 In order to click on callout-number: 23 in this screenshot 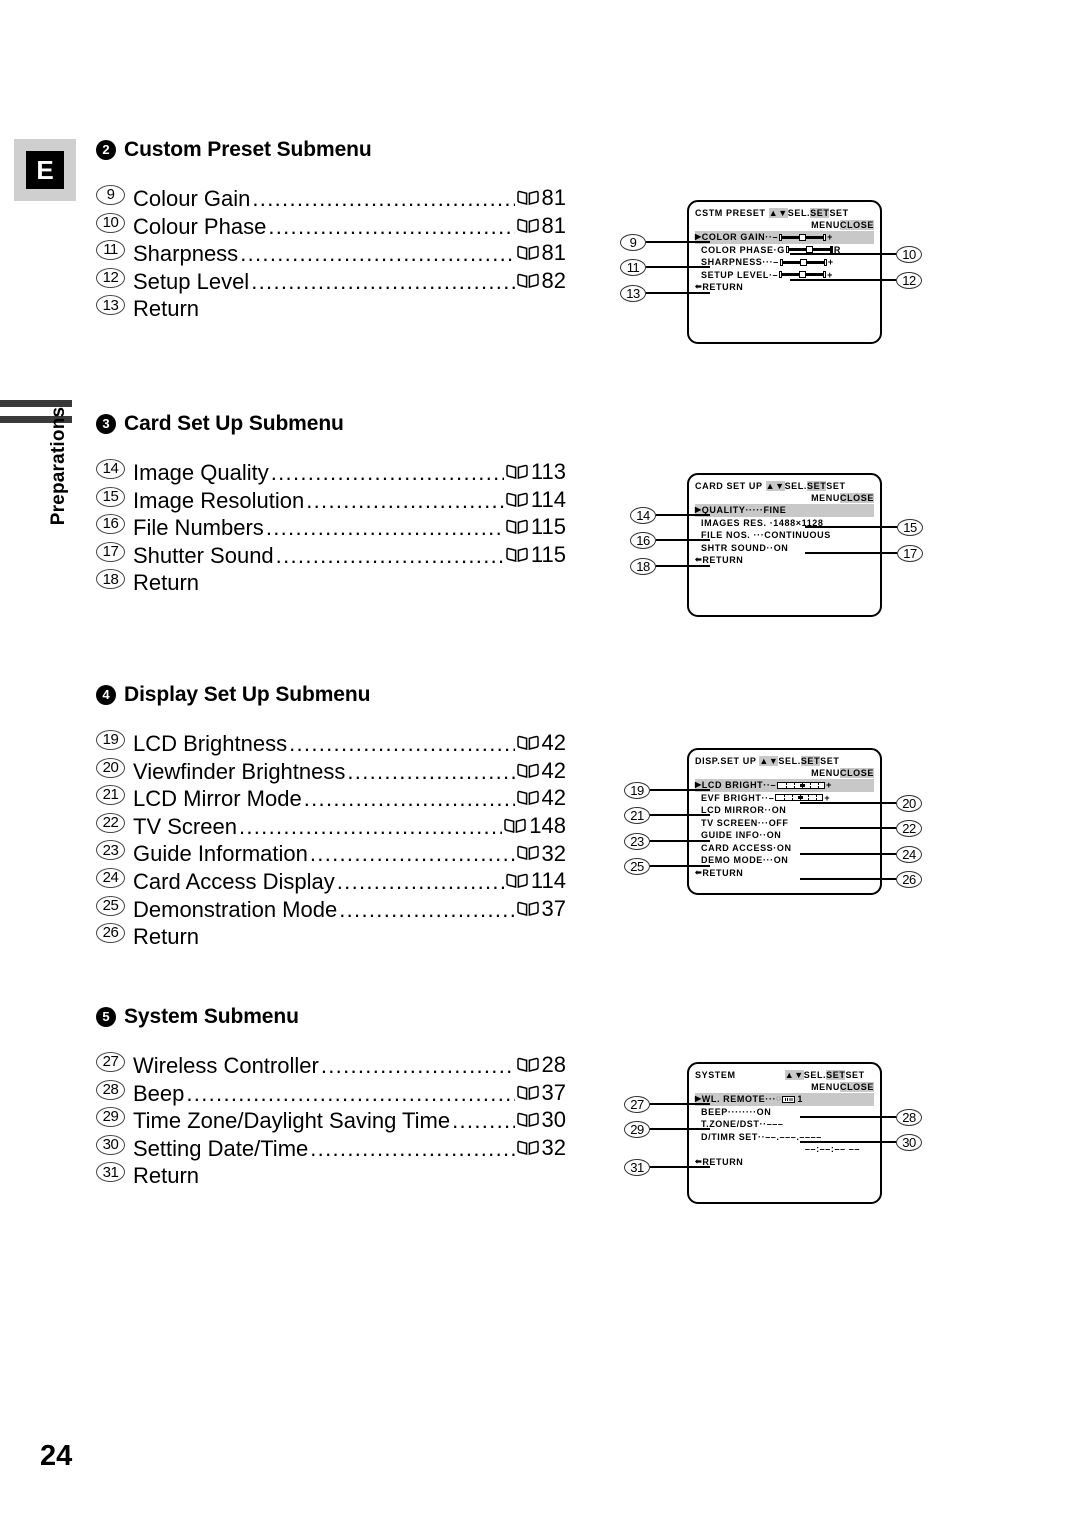, I will do `click(637, 841)`.